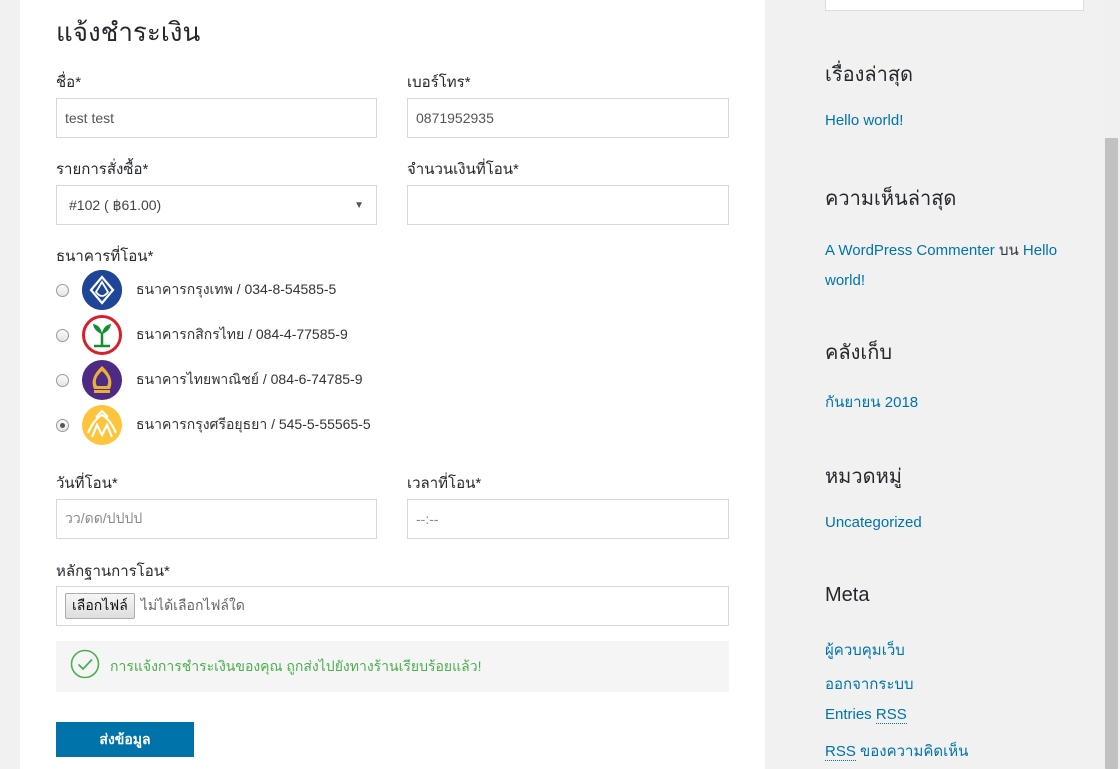 Image resolution: width=1120 pixels, height=769 pixels. Describe the element at coordinates (236, 289) in the screenshot. I see `bank-option-label: ธนาคารกรุงเทพ / 034-8-54585-5` at that location.